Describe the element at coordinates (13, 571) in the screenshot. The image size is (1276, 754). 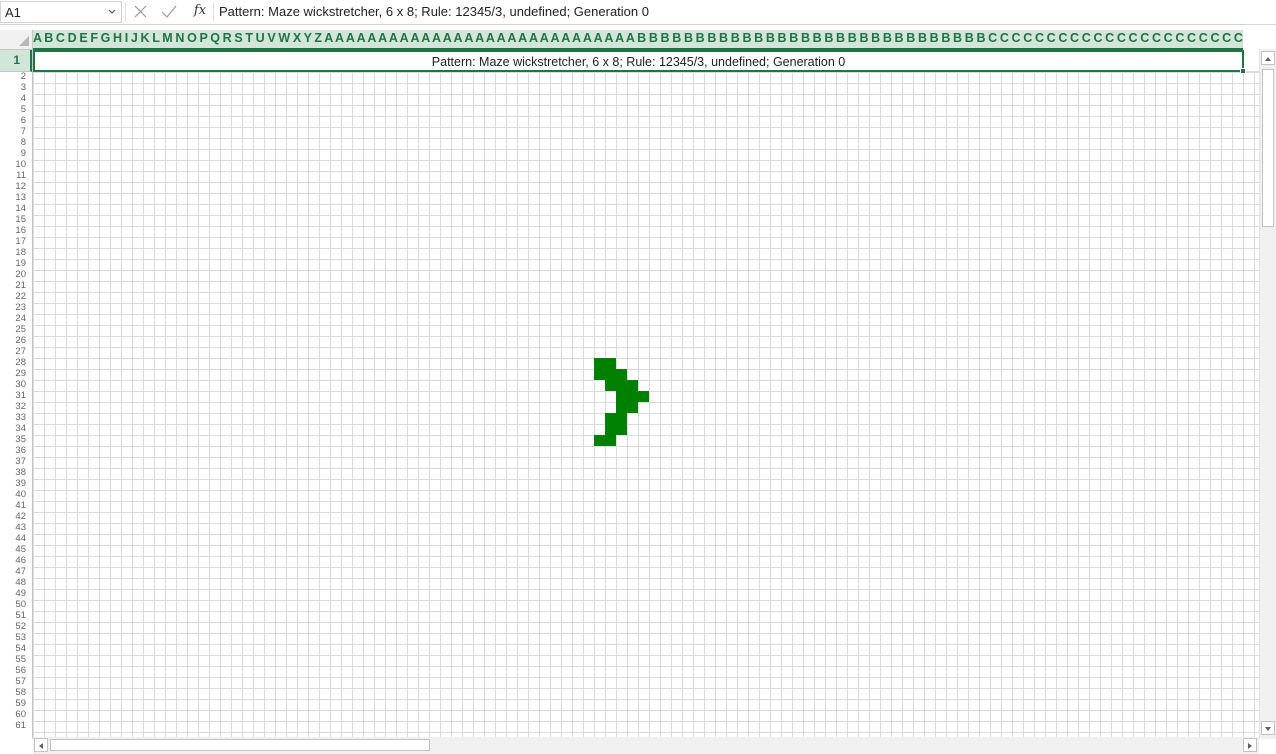
I see `row-number: 47` at that location.